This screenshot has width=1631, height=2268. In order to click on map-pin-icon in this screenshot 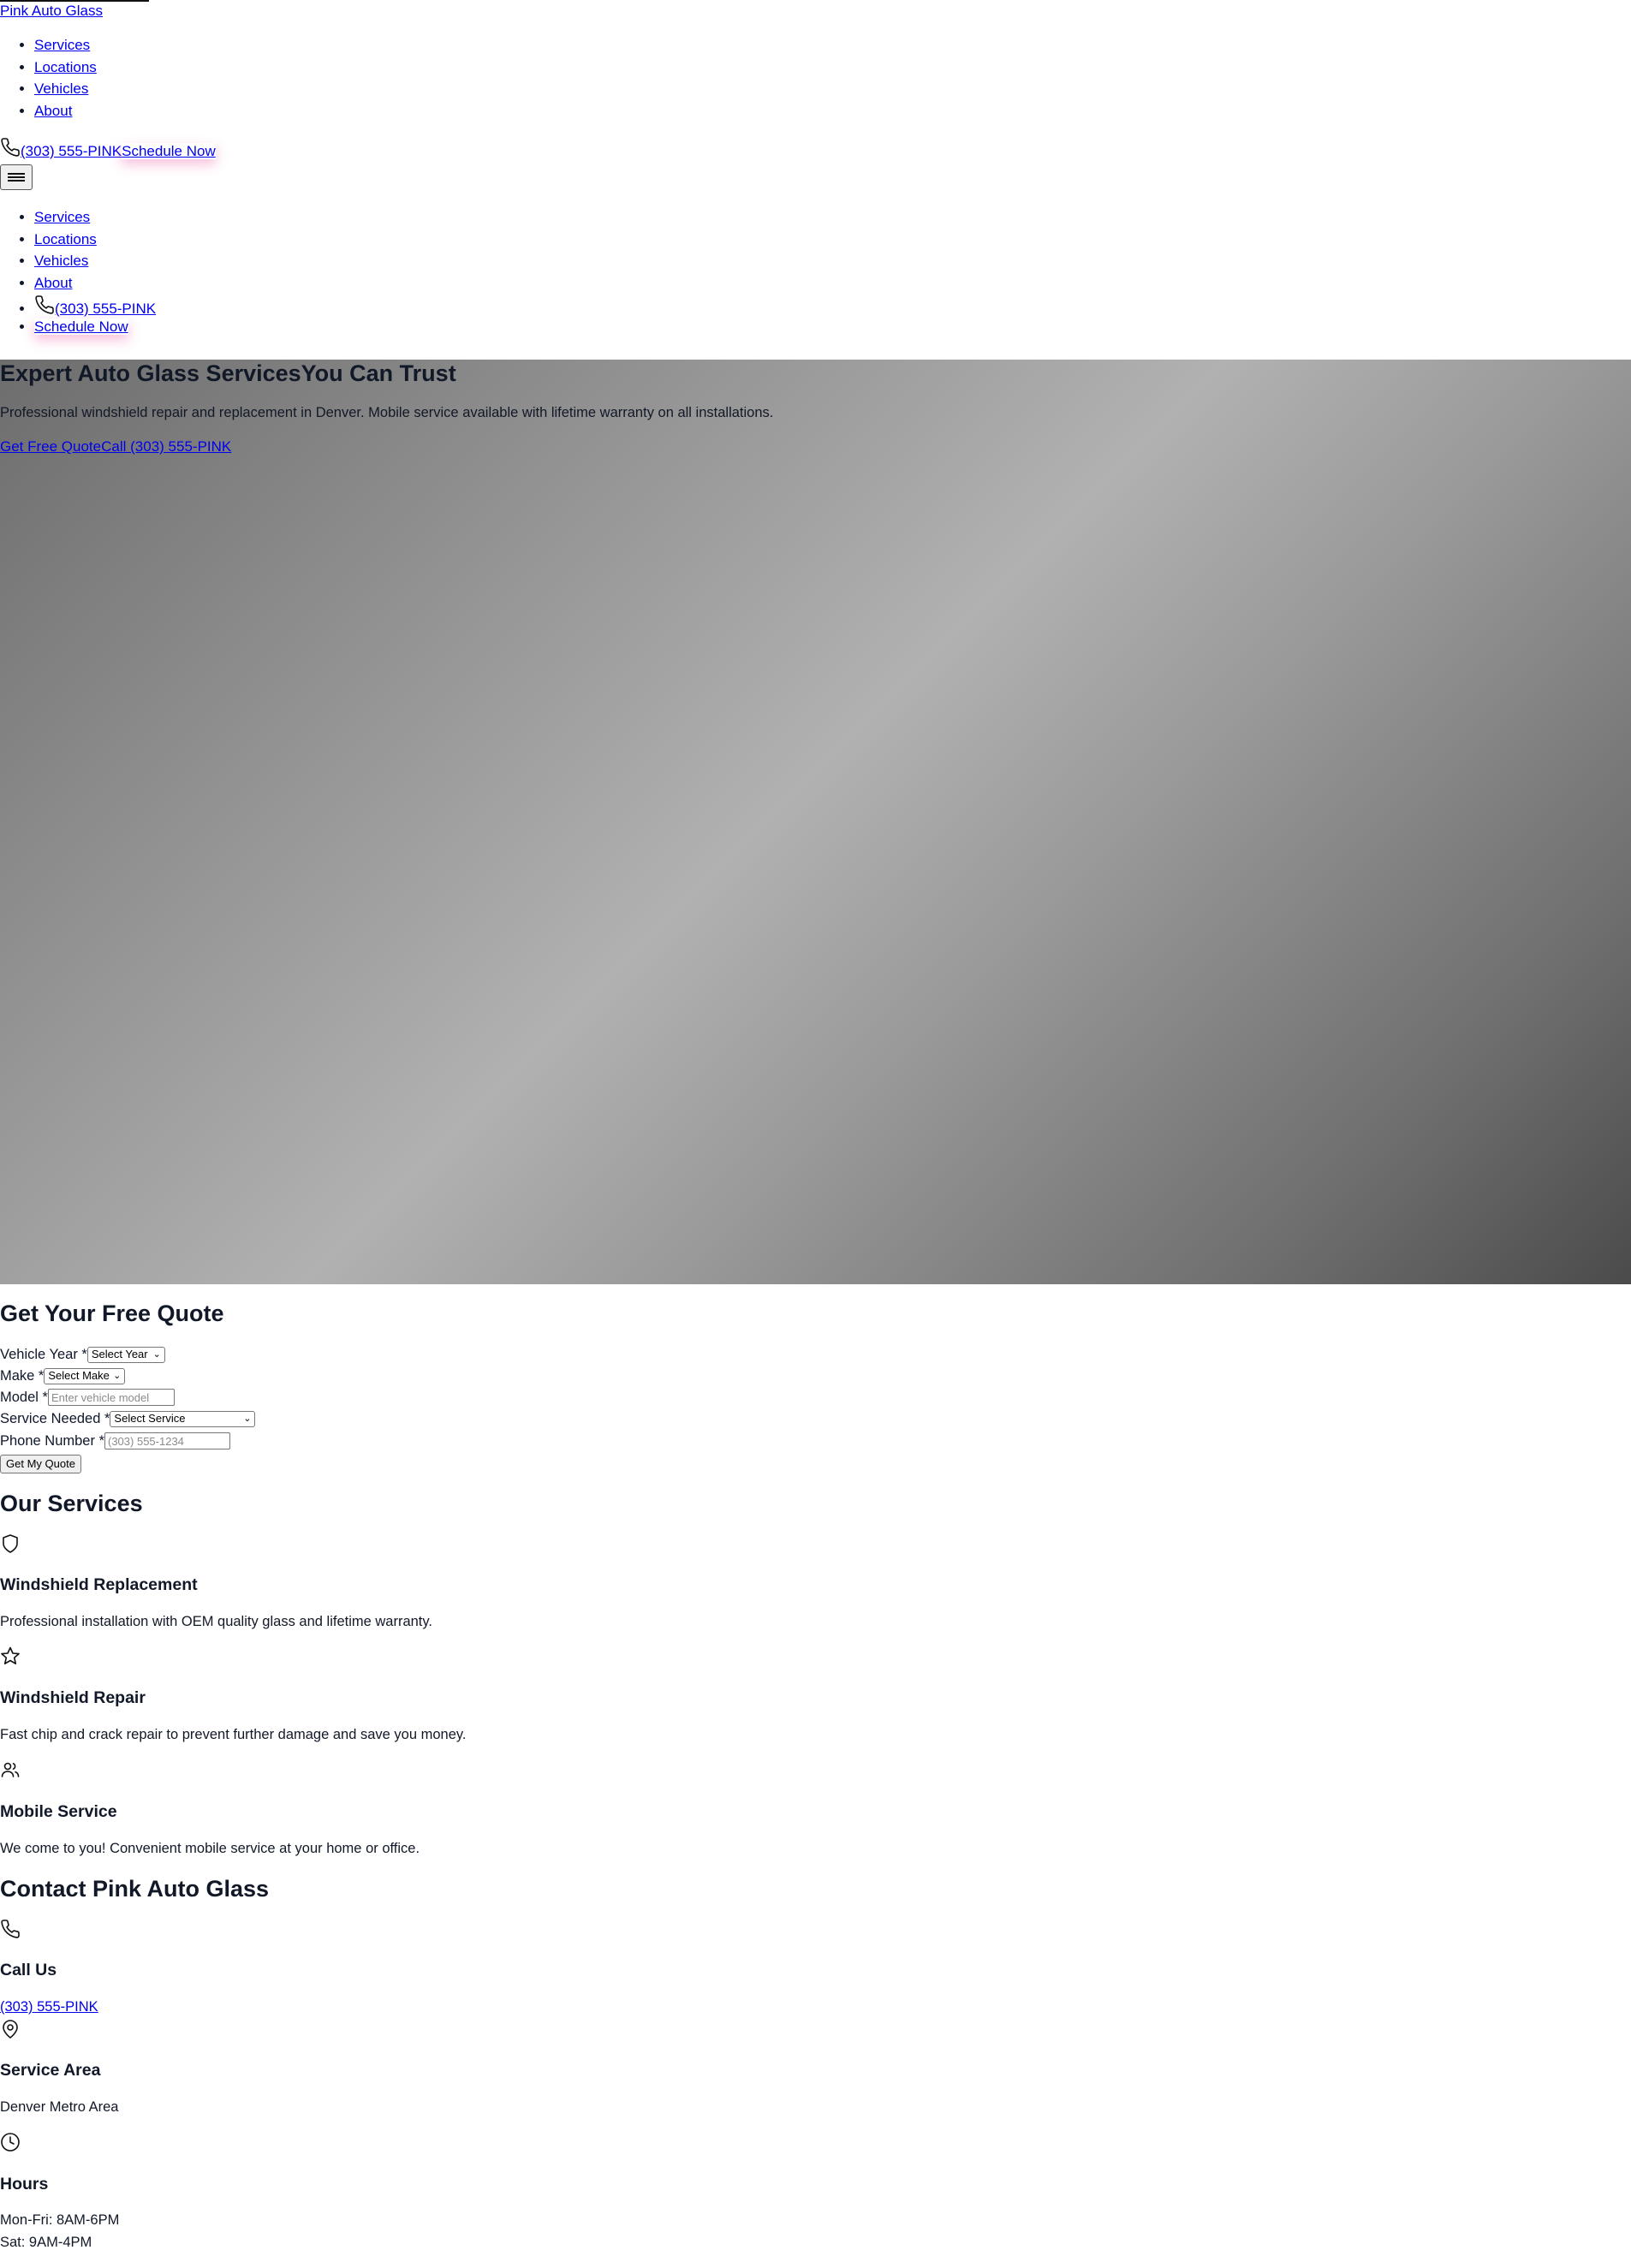, I will do `click(10, 2029)`.